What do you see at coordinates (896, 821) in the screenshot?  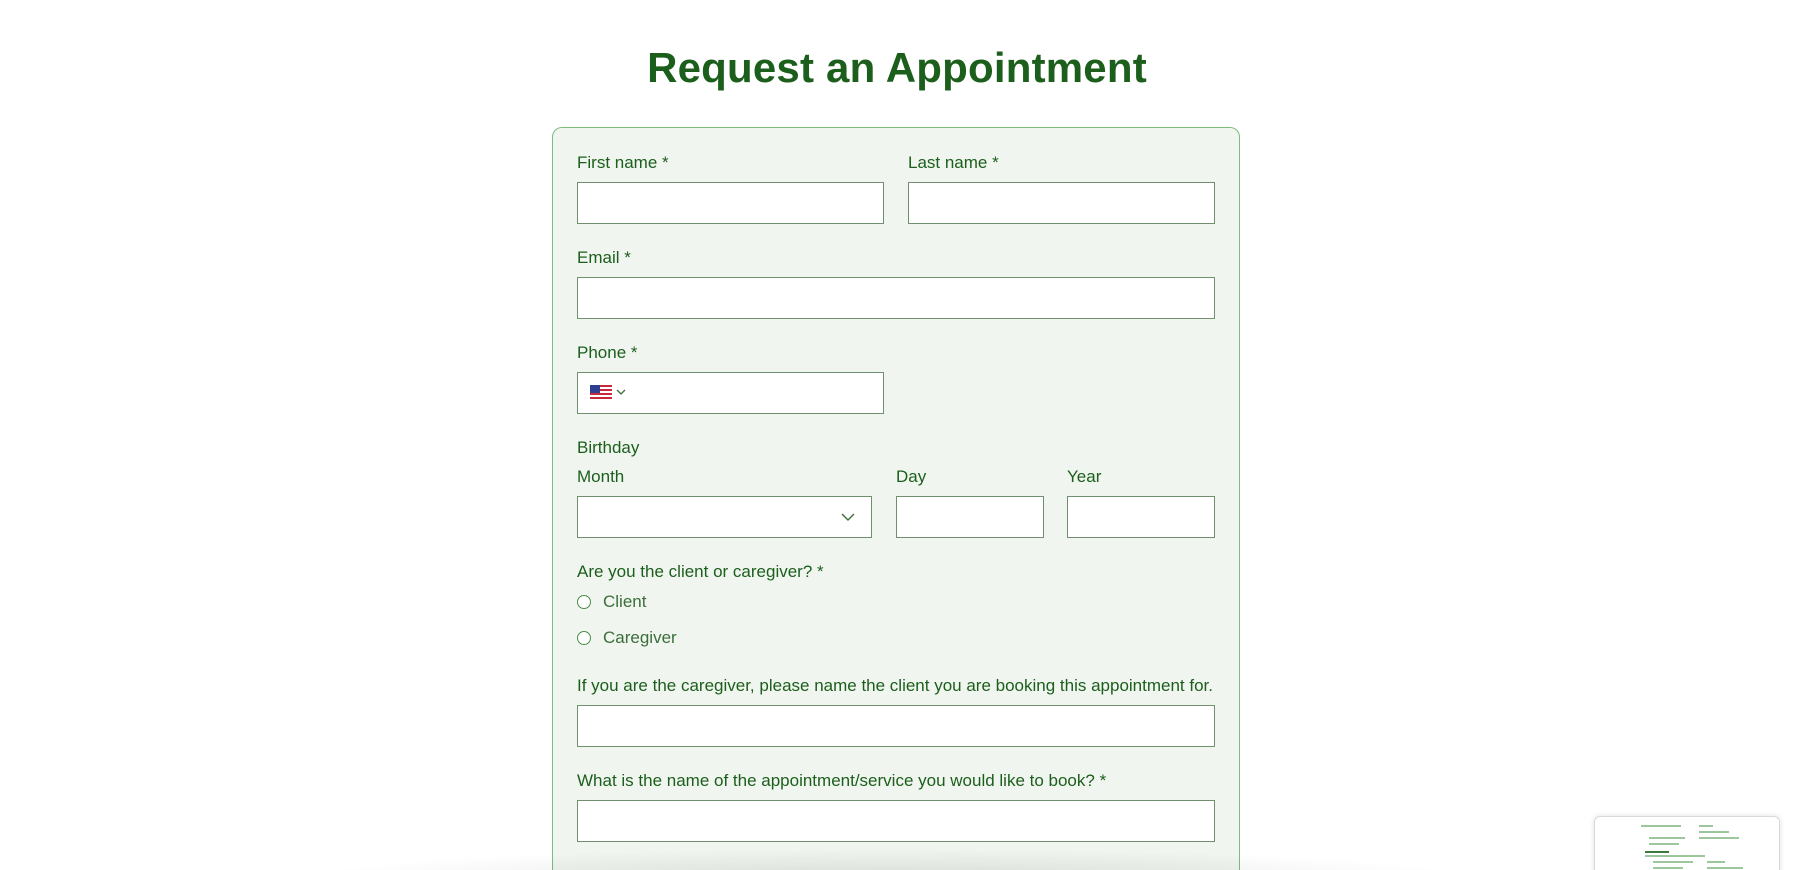 I see `service-input` at bounding box center [896, 821].